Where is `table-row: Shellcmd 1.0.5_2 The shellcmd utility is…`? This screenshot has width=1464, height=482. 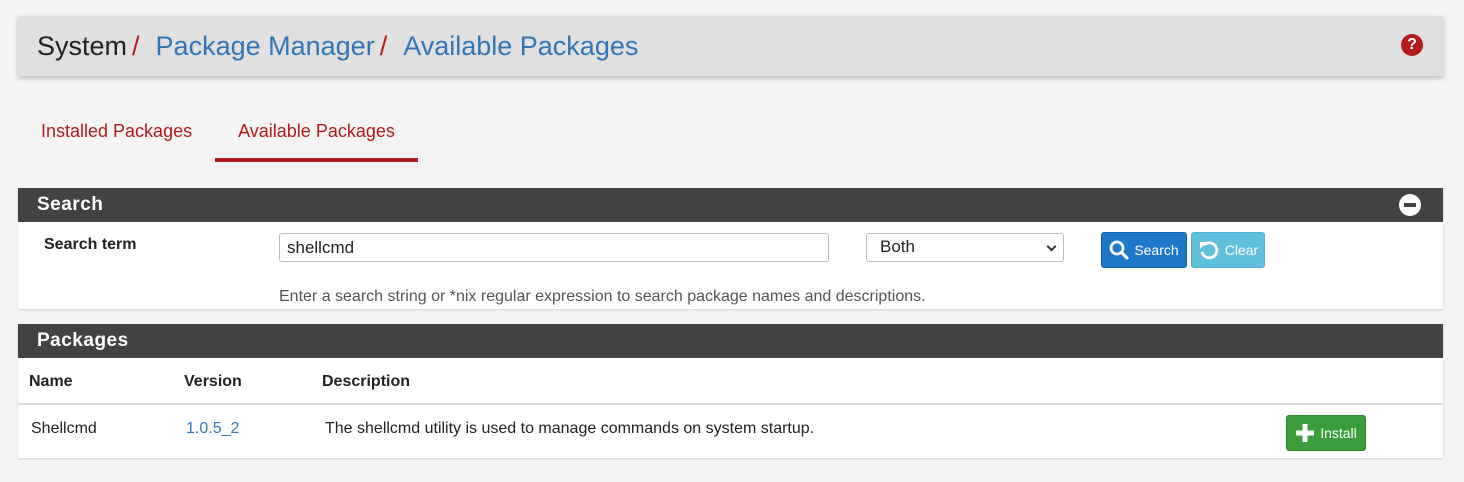
table-row: Shellcmd 1.0.5_2 The shellcmd utility is… is located at coordinates (730, 431).